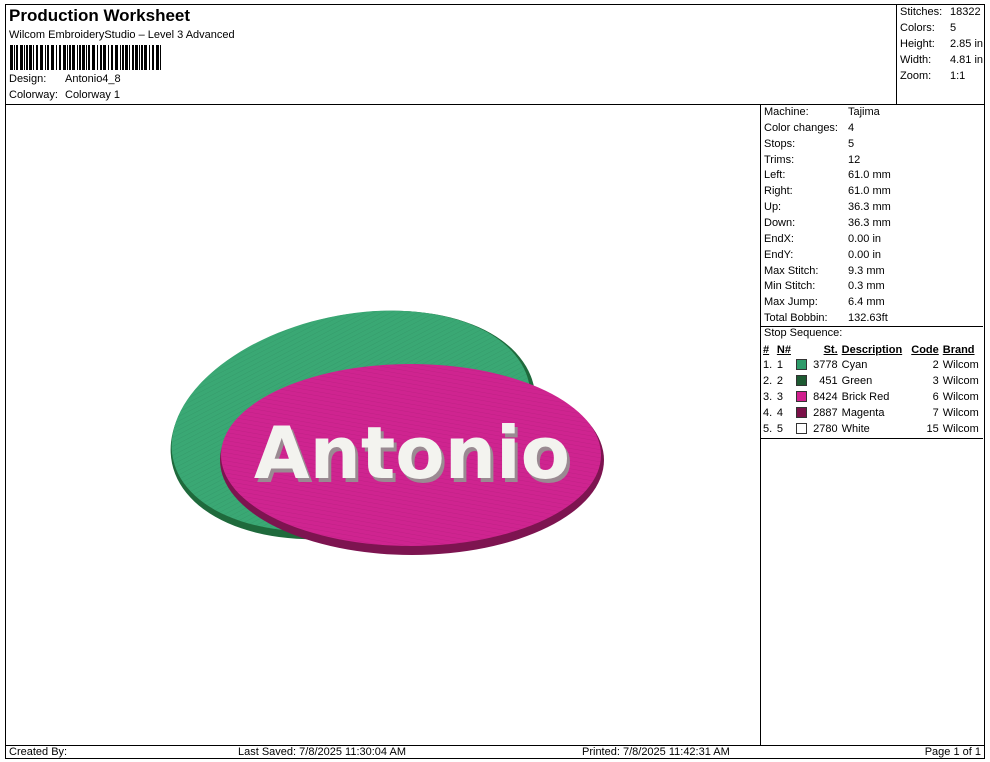  I want to click on embroidery-preview-image: Antonio Antonio, so click(387, 432).